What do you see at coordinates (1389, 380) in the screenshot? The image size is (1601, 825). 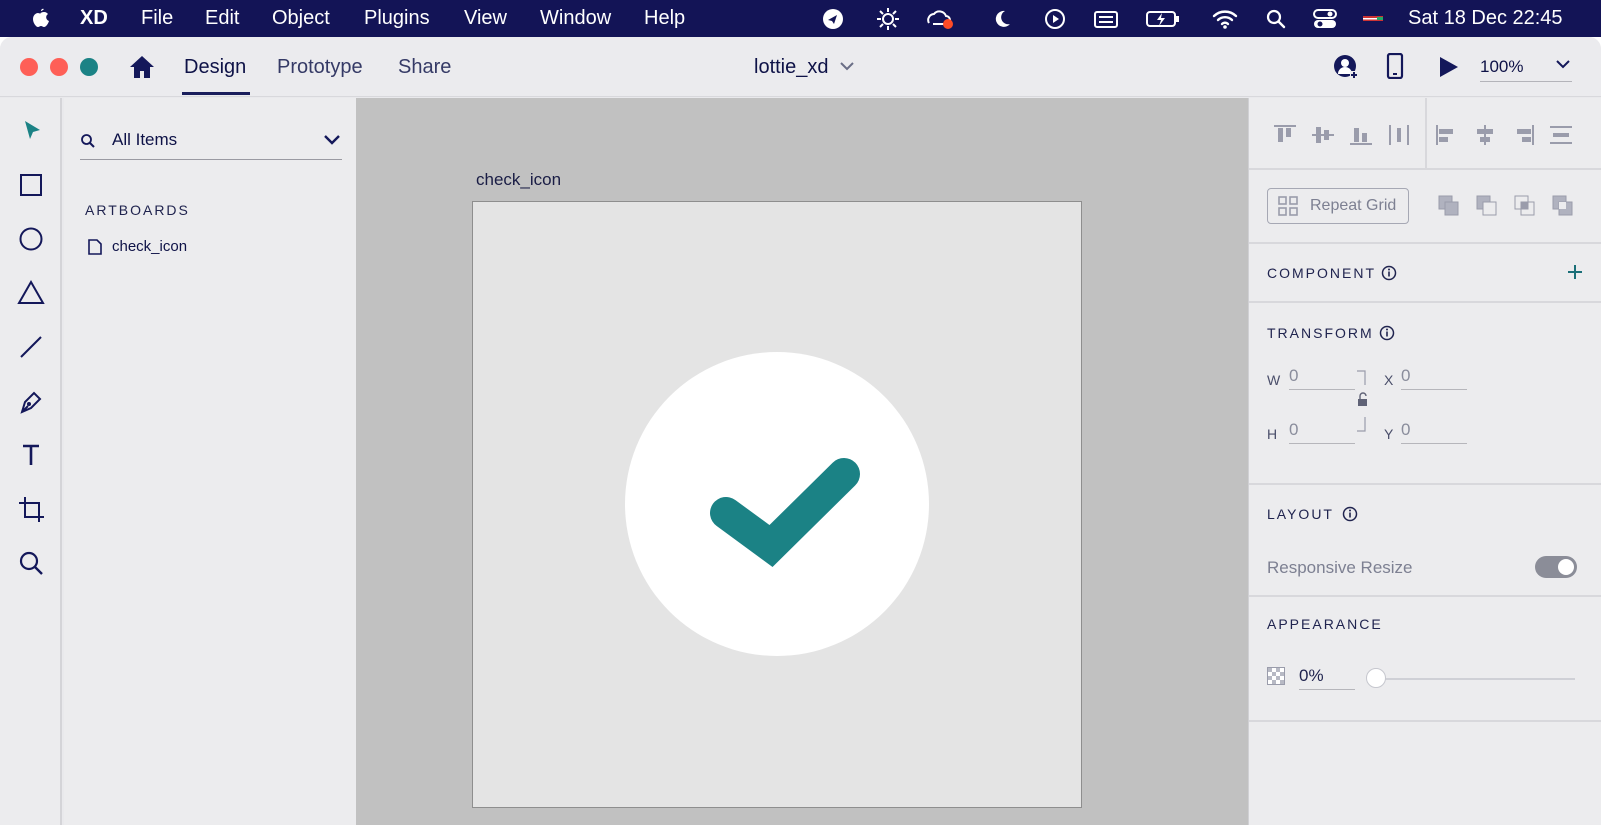 I see `x-label: X` at bounding box center [1389, 380].